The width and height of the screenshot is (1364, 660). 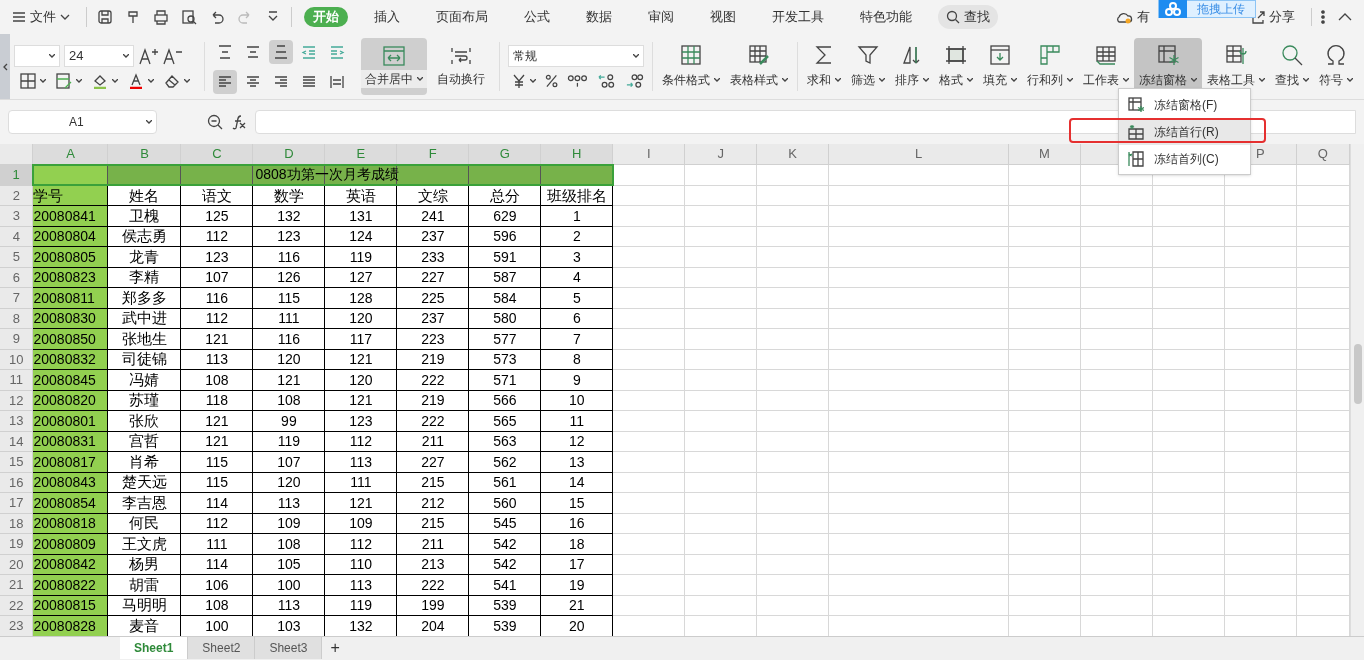 I want to click on ribbon-button: 填充, so click(x=1000, y=66).